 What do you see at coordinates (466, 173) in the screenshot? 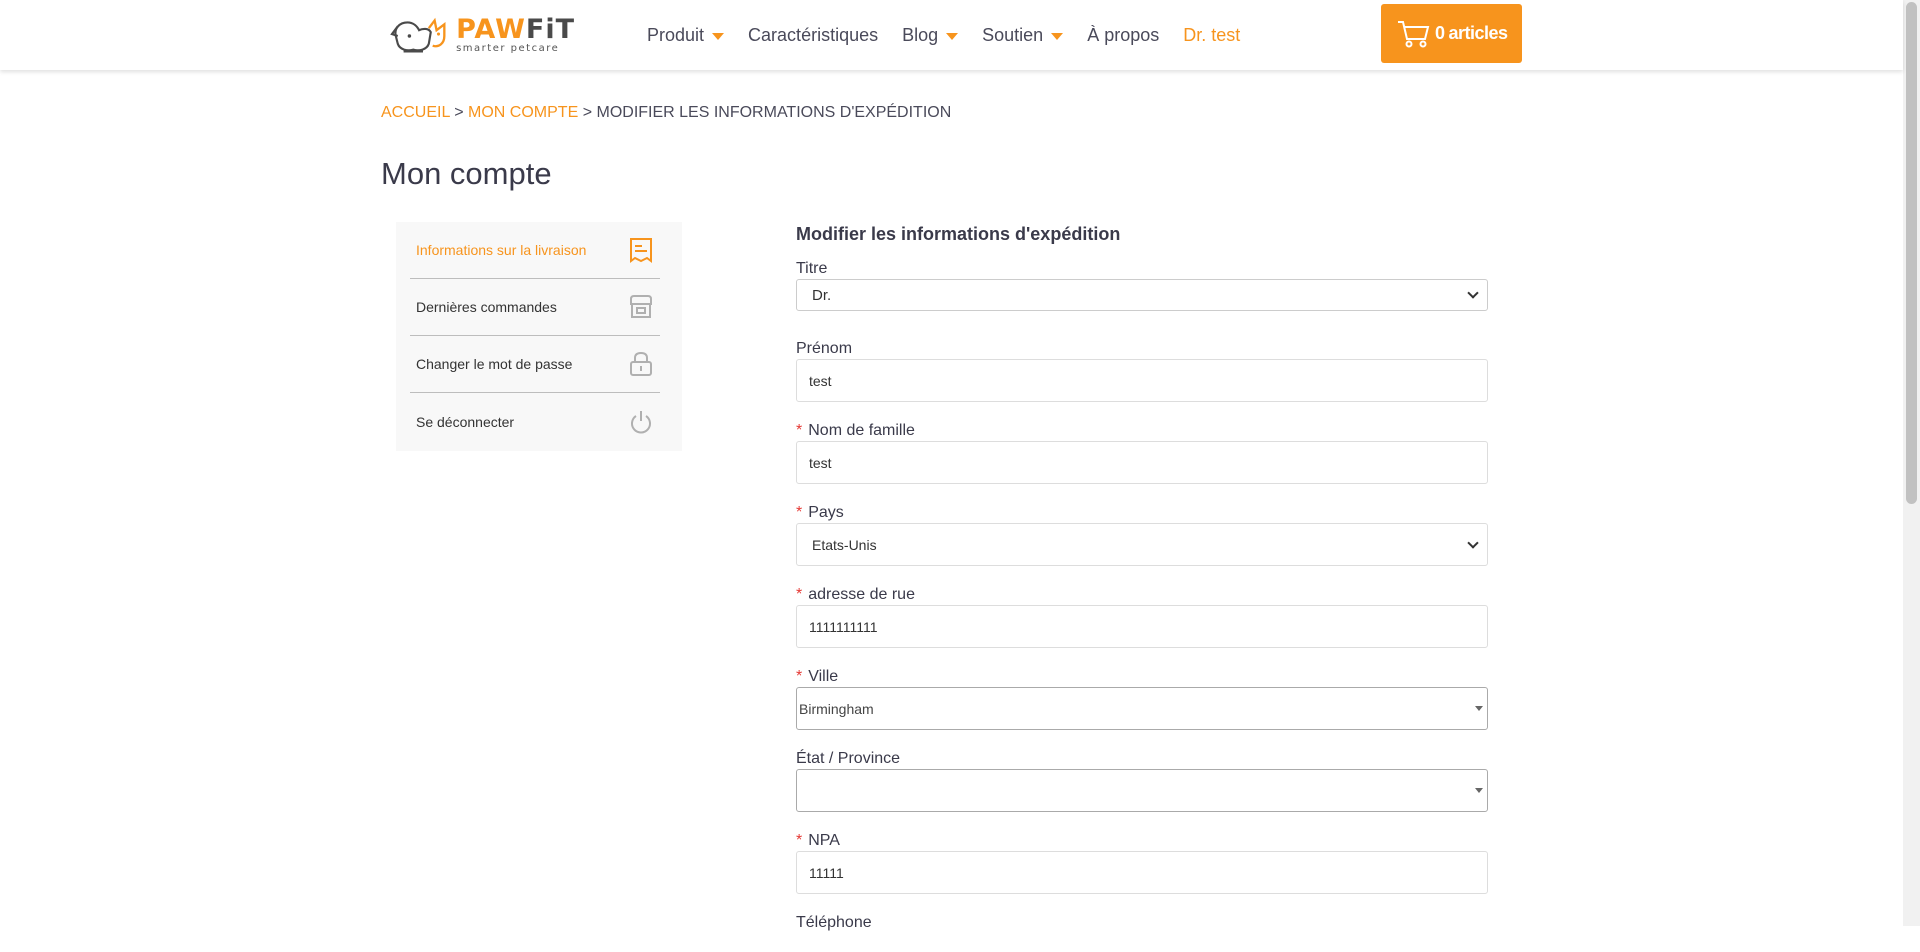
I see `page-title: Mon compte` at bounding box center [466, 173].